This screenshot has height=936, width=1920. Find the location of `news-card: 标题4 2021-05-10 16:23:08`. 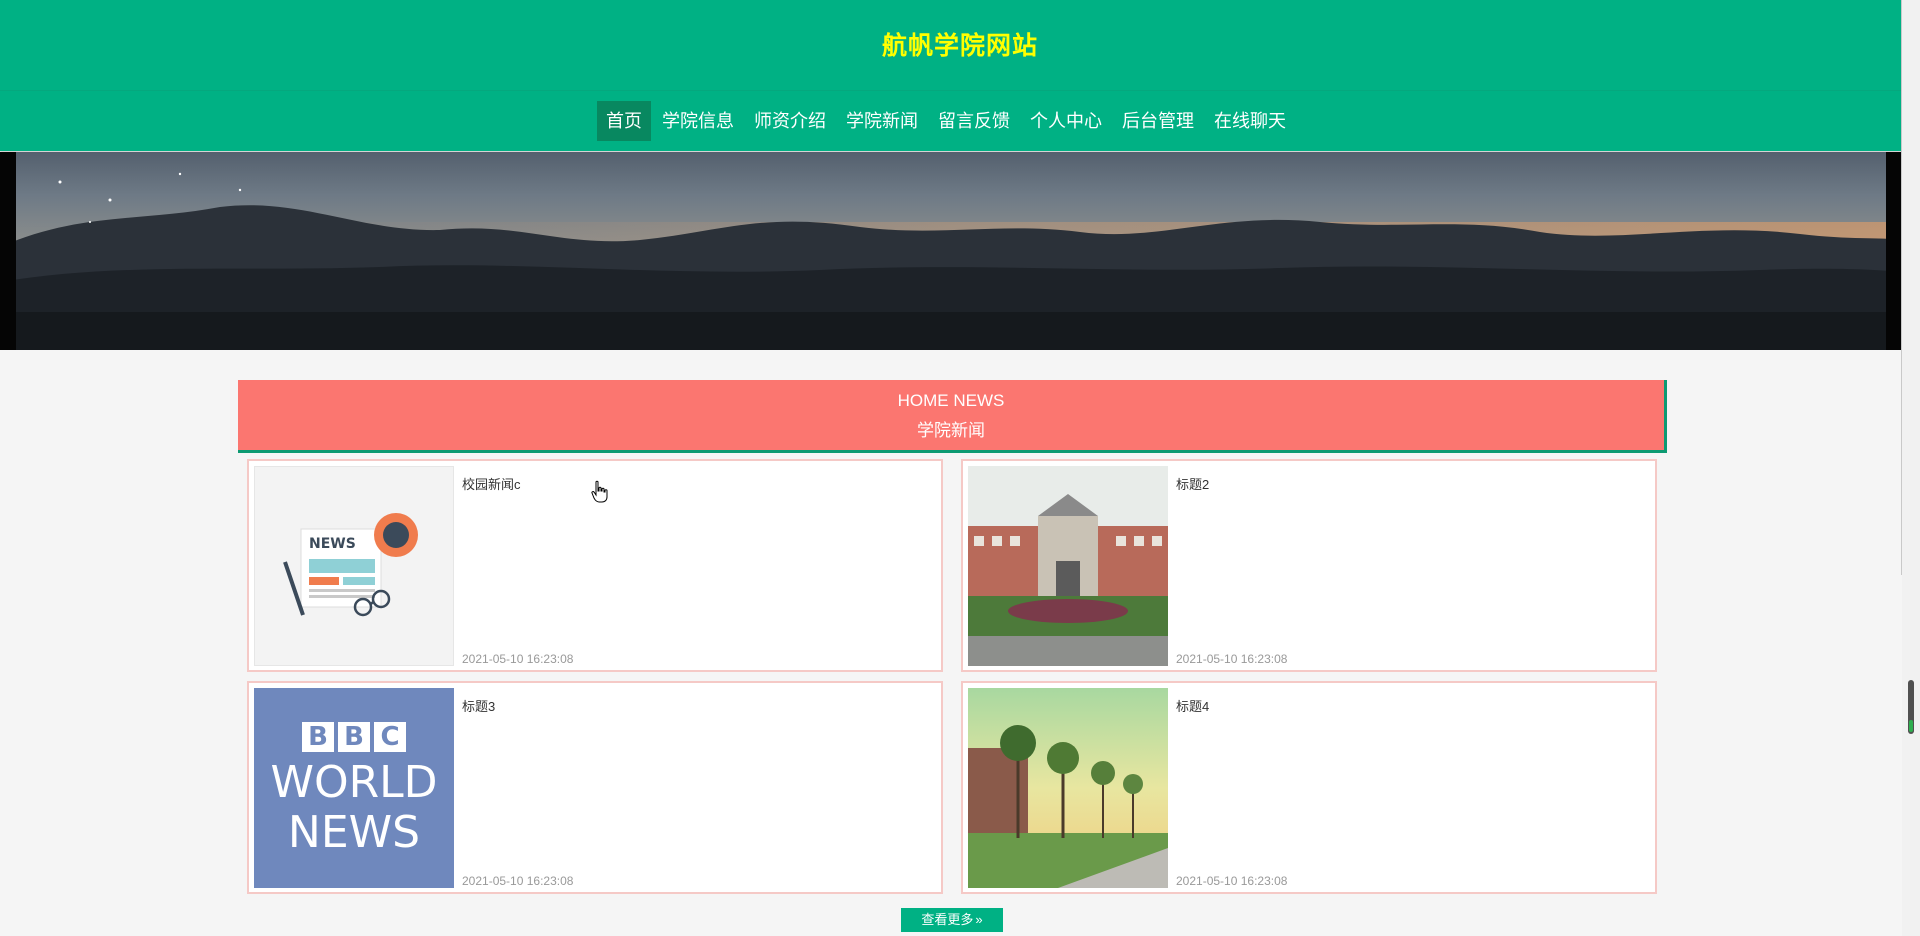

news-card: 标题4 2021-05-10 16:23:08 is located at coordinates (1309, 787).